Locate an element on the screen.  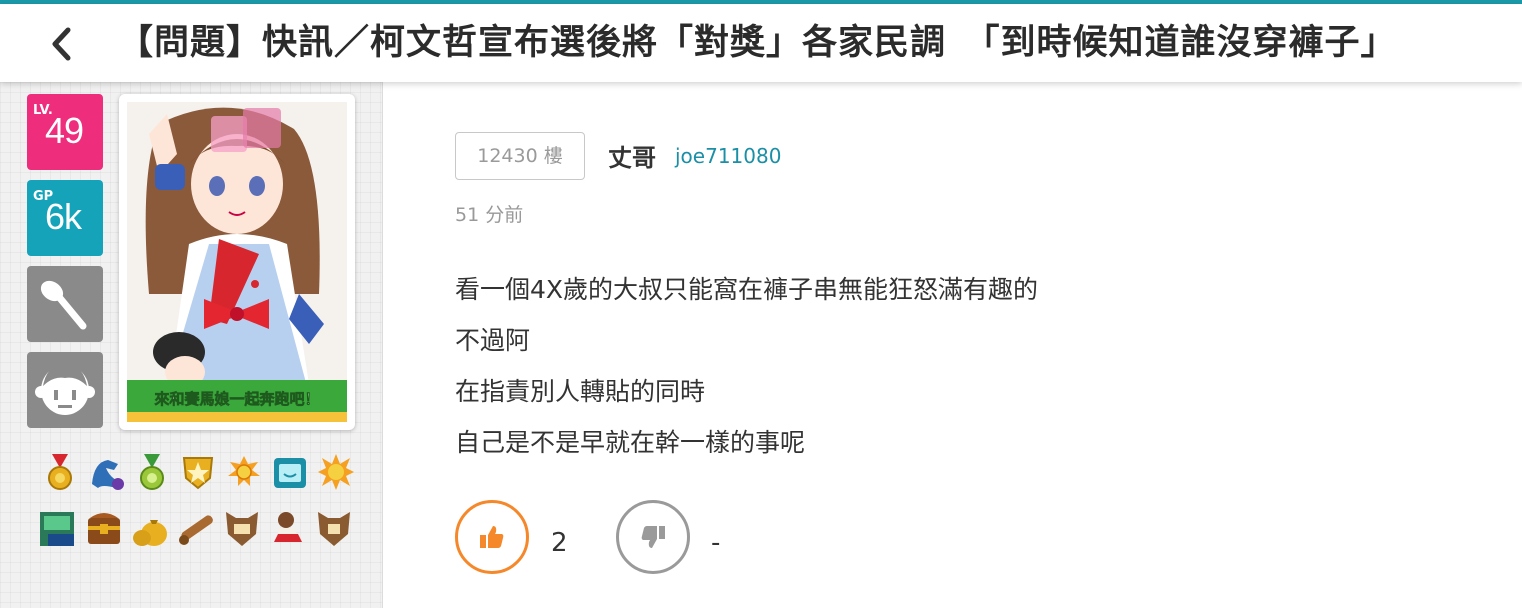
thumbs-up-icon is located at coordinates (492, 537).